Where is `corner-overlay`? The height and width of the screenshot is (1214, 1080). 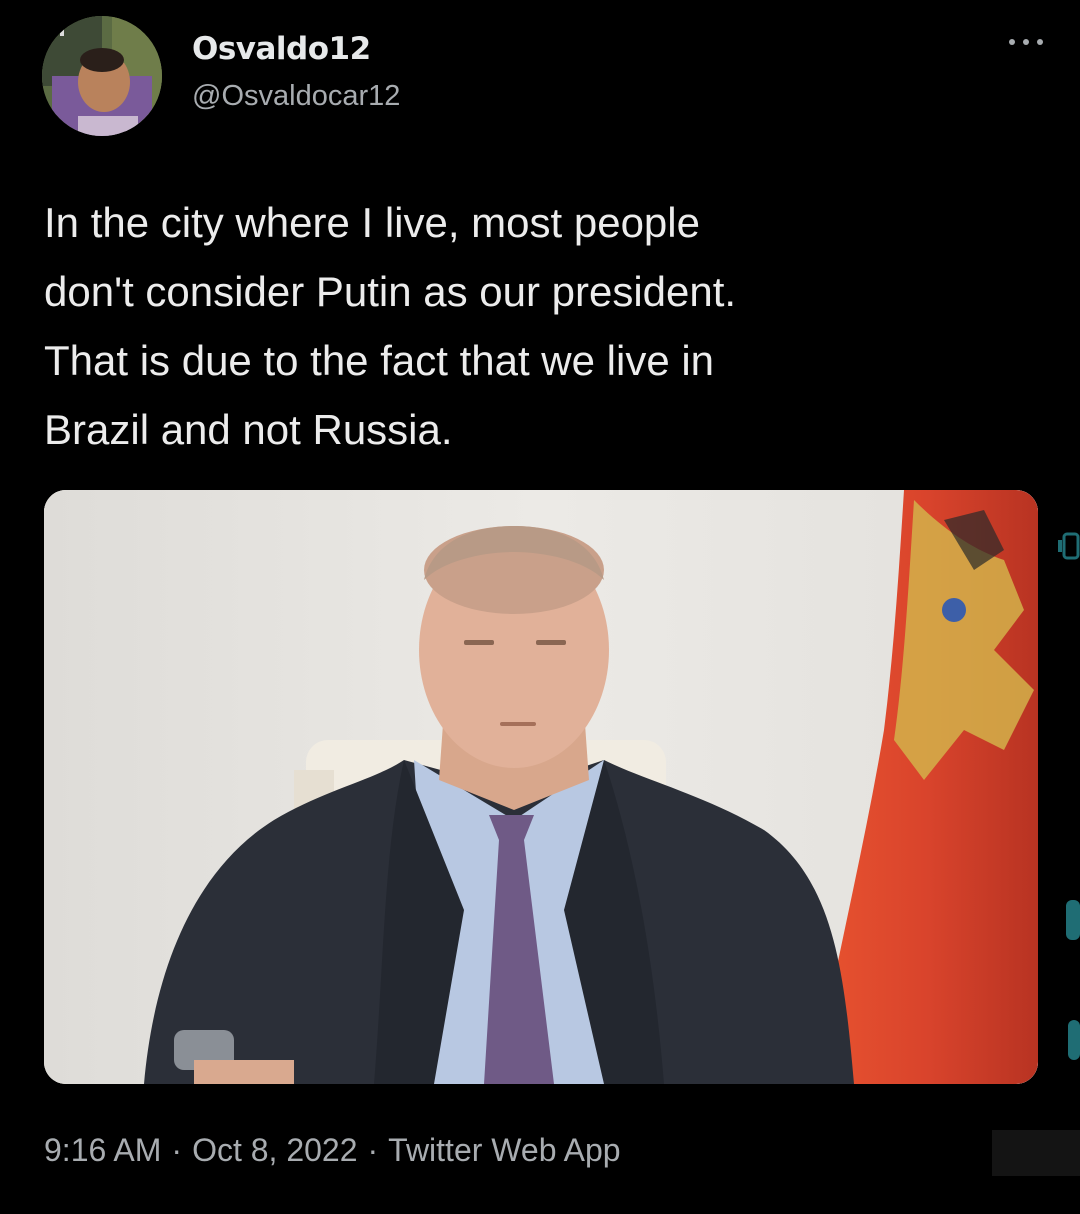 corner-overlay is located at coordinates (1036, 1153).